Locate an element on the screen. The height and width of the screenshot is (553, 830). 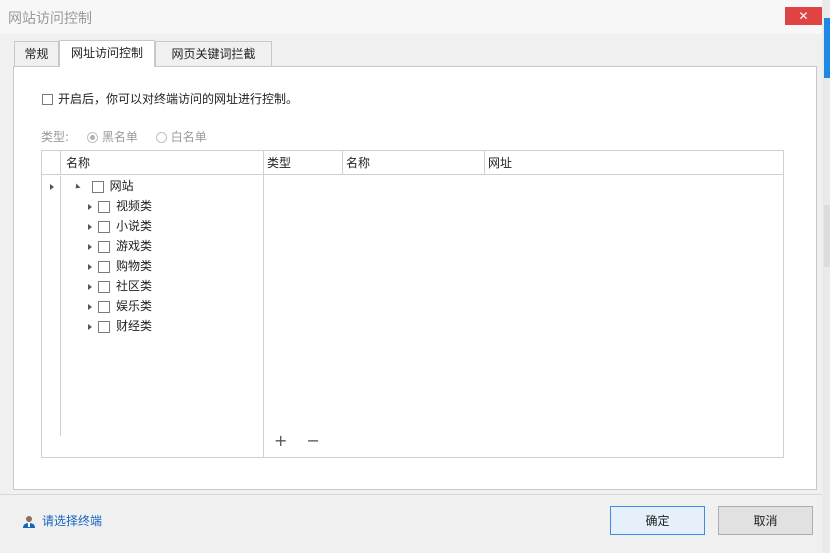
scrollbar-thumb-secondary is located at coordinates (827, 236).